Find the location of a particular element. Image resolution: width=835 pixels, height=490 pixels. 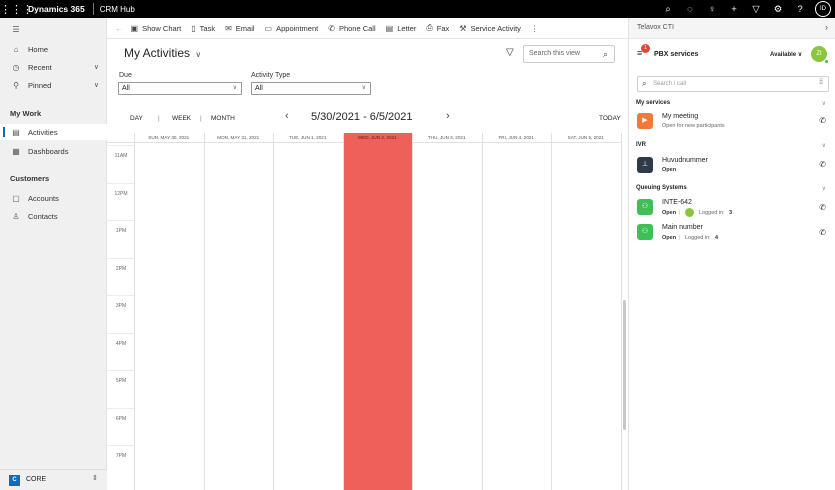

calendar-month-button: MONTH is located at coordinates (223, 118).